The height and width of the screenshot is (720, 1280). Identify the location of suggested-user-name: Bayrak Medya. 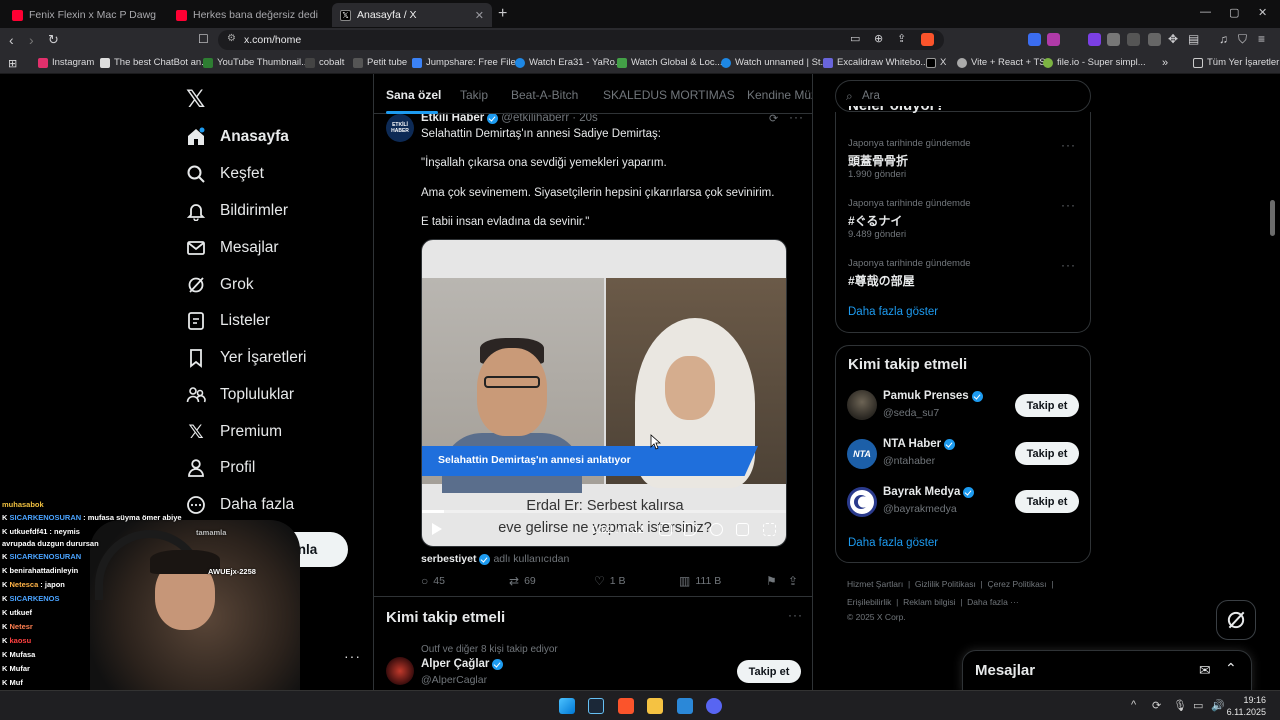
(930, 492).